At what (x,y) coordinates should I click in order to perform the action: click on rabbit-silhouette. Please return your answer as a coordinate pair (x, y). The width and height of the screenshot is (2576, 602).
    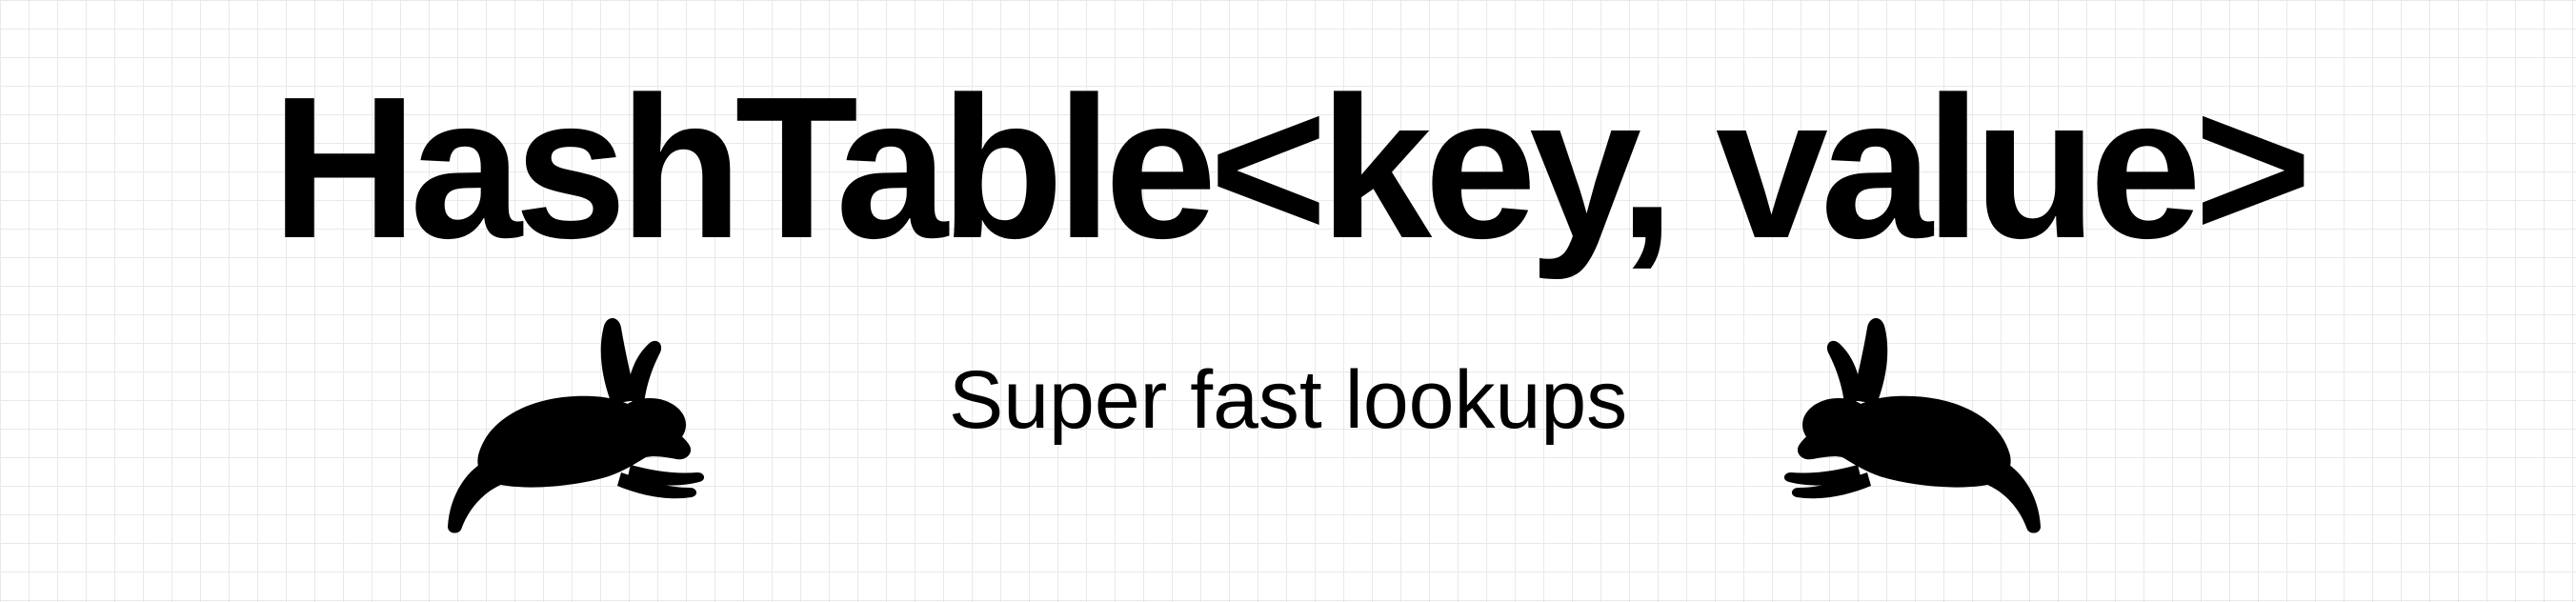
    Looking at the image, I should click on (1912, 425).